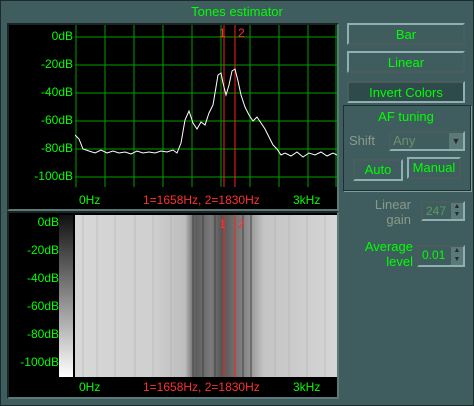 Image resolution: width=474 pixels, height=406 pixels. What do you see at coordinates (201, 200) in the screenshot?
I see `spectrum-marker-readout: 1=1658Hz, 2=1830Hz` at bounding box center [201, 200].